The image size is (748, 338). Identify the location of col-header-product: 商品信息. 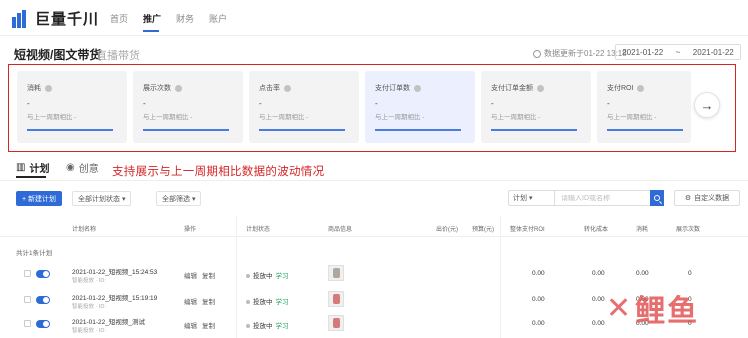
(340, 230).